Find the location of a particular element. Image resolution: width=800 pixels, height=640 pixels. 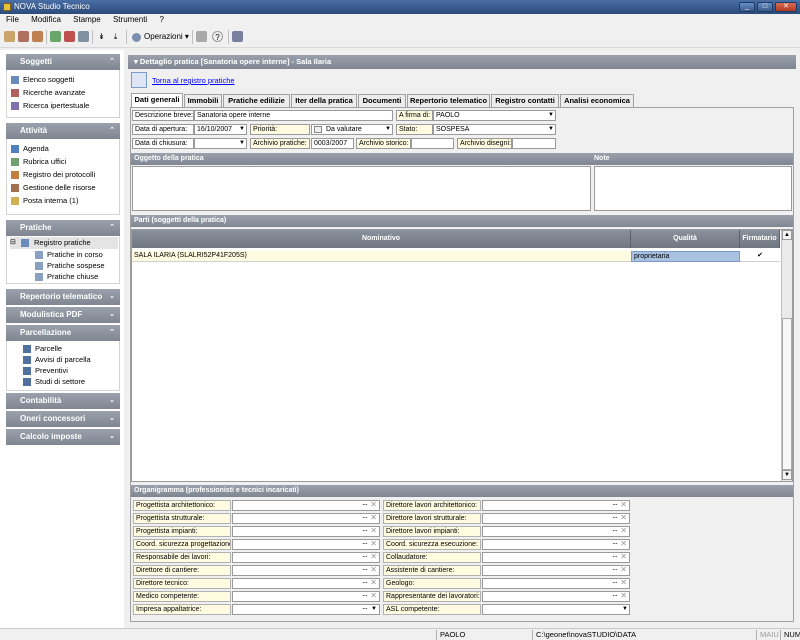

table-scrollbar: ▲ ▼ is located at coordinates (786, 355).